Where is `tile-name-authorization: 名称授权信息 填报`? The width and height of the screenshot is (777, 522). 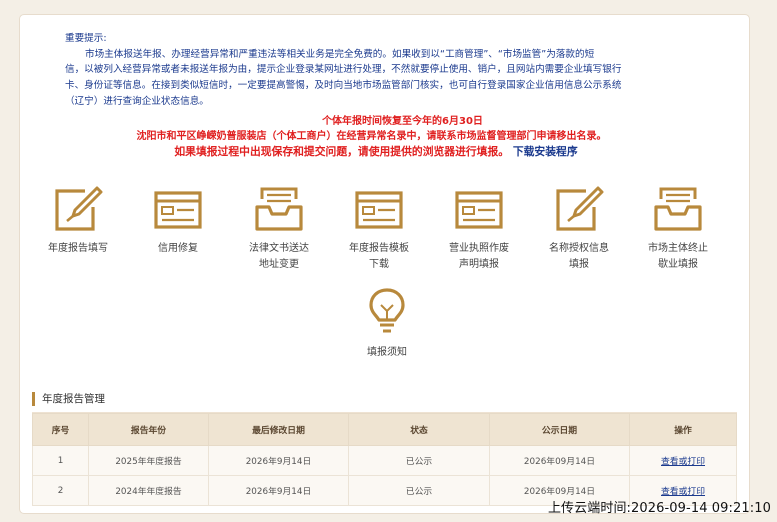
tile-name-authorization: 名称授权信息 填报 is located at coordinates (579, 229).